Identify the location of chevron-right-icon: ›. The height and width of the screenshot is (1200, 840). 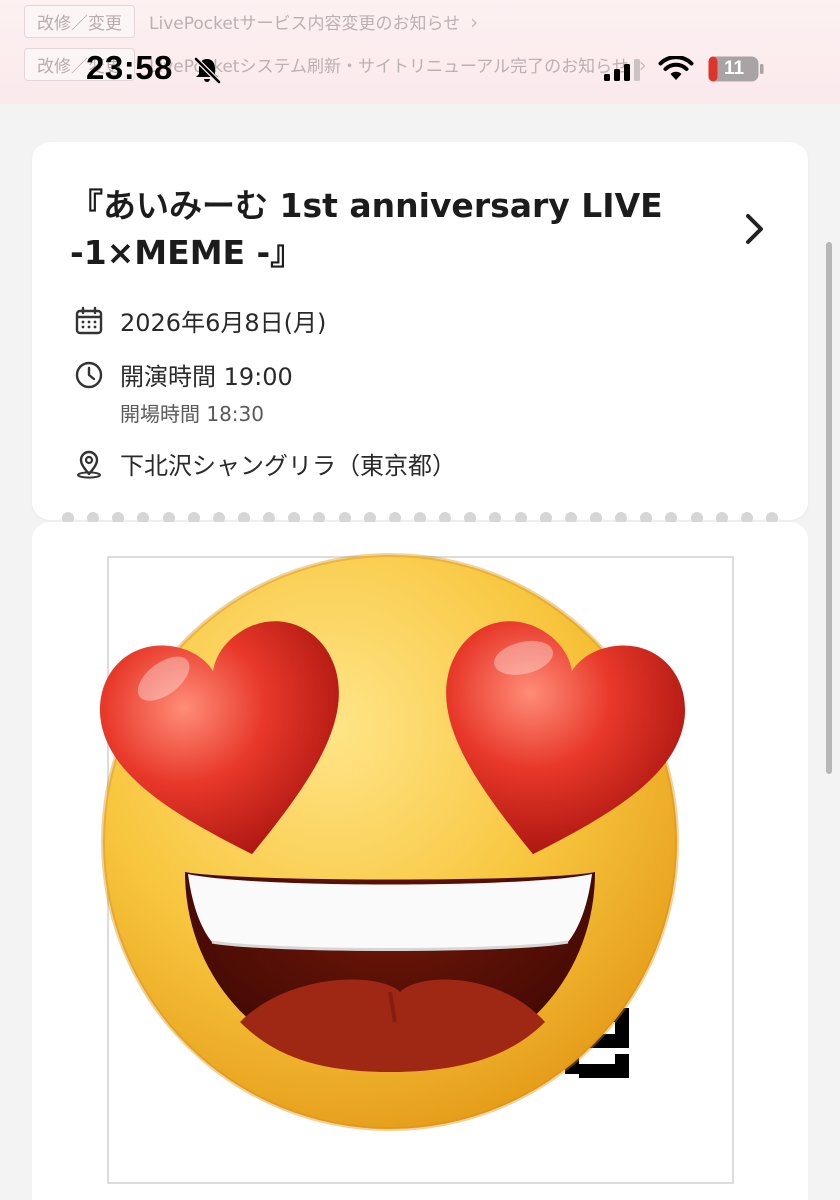
(474, 21).